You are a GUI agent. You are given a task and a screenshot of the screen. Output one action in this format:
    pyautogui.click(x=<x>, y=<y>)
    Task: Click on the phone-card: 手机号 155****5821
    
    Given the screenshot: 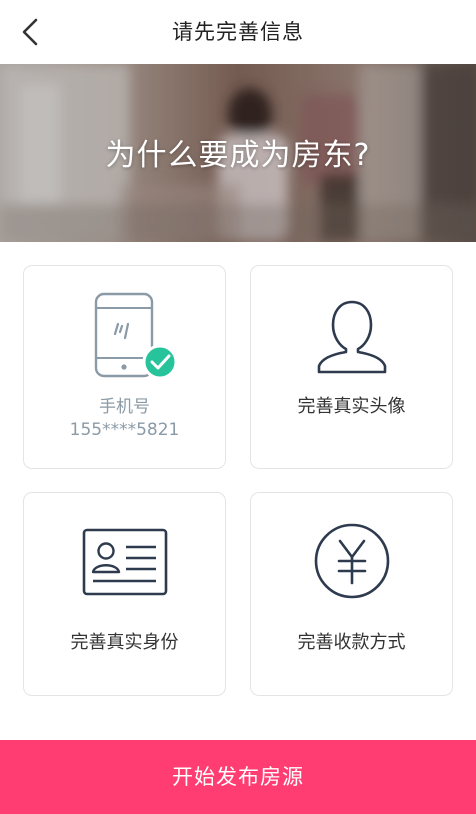 What is the action you would take?
    pyautogui.click(x=124, y=367)
    